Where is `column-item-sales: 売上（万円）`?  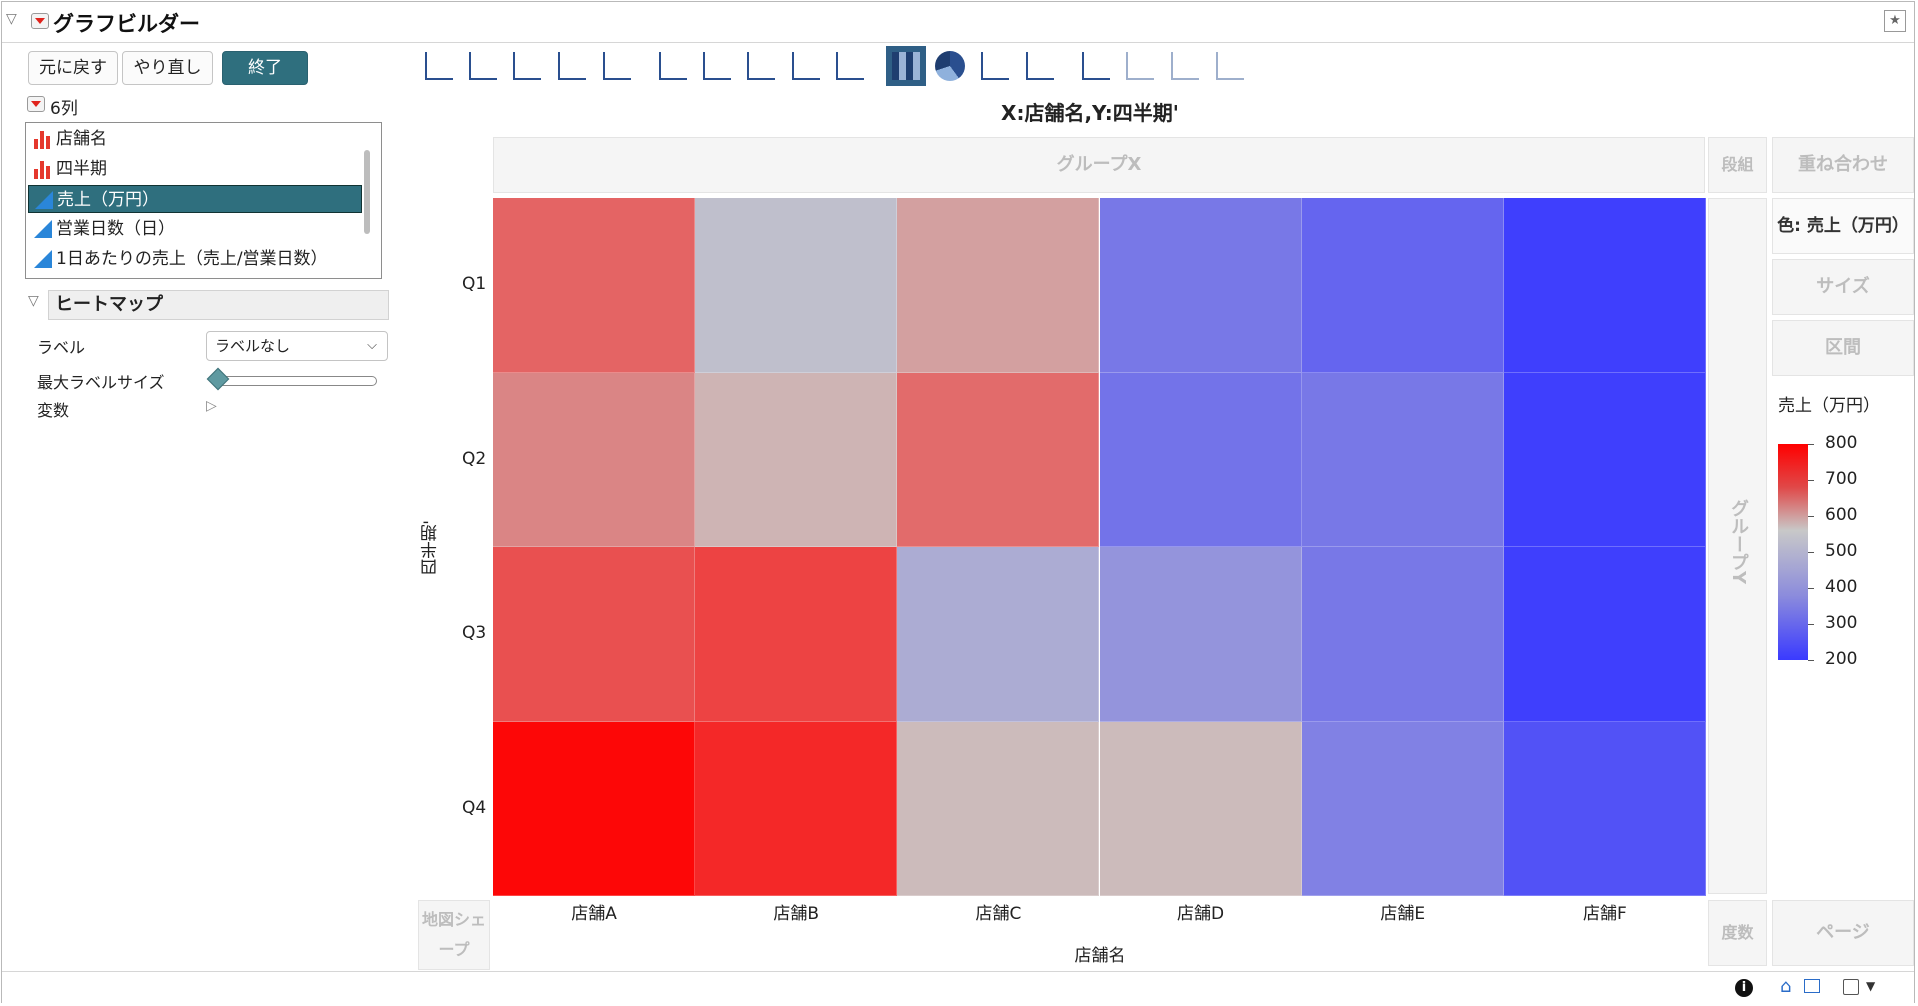
column-item-sales: 売上（万円） is located at coordinates (195, 199).